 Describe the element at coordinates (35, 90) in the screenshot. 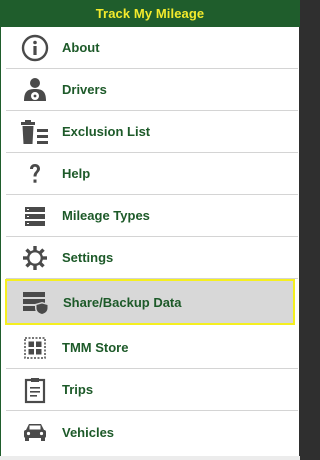

I see `driver-icon` at that location.